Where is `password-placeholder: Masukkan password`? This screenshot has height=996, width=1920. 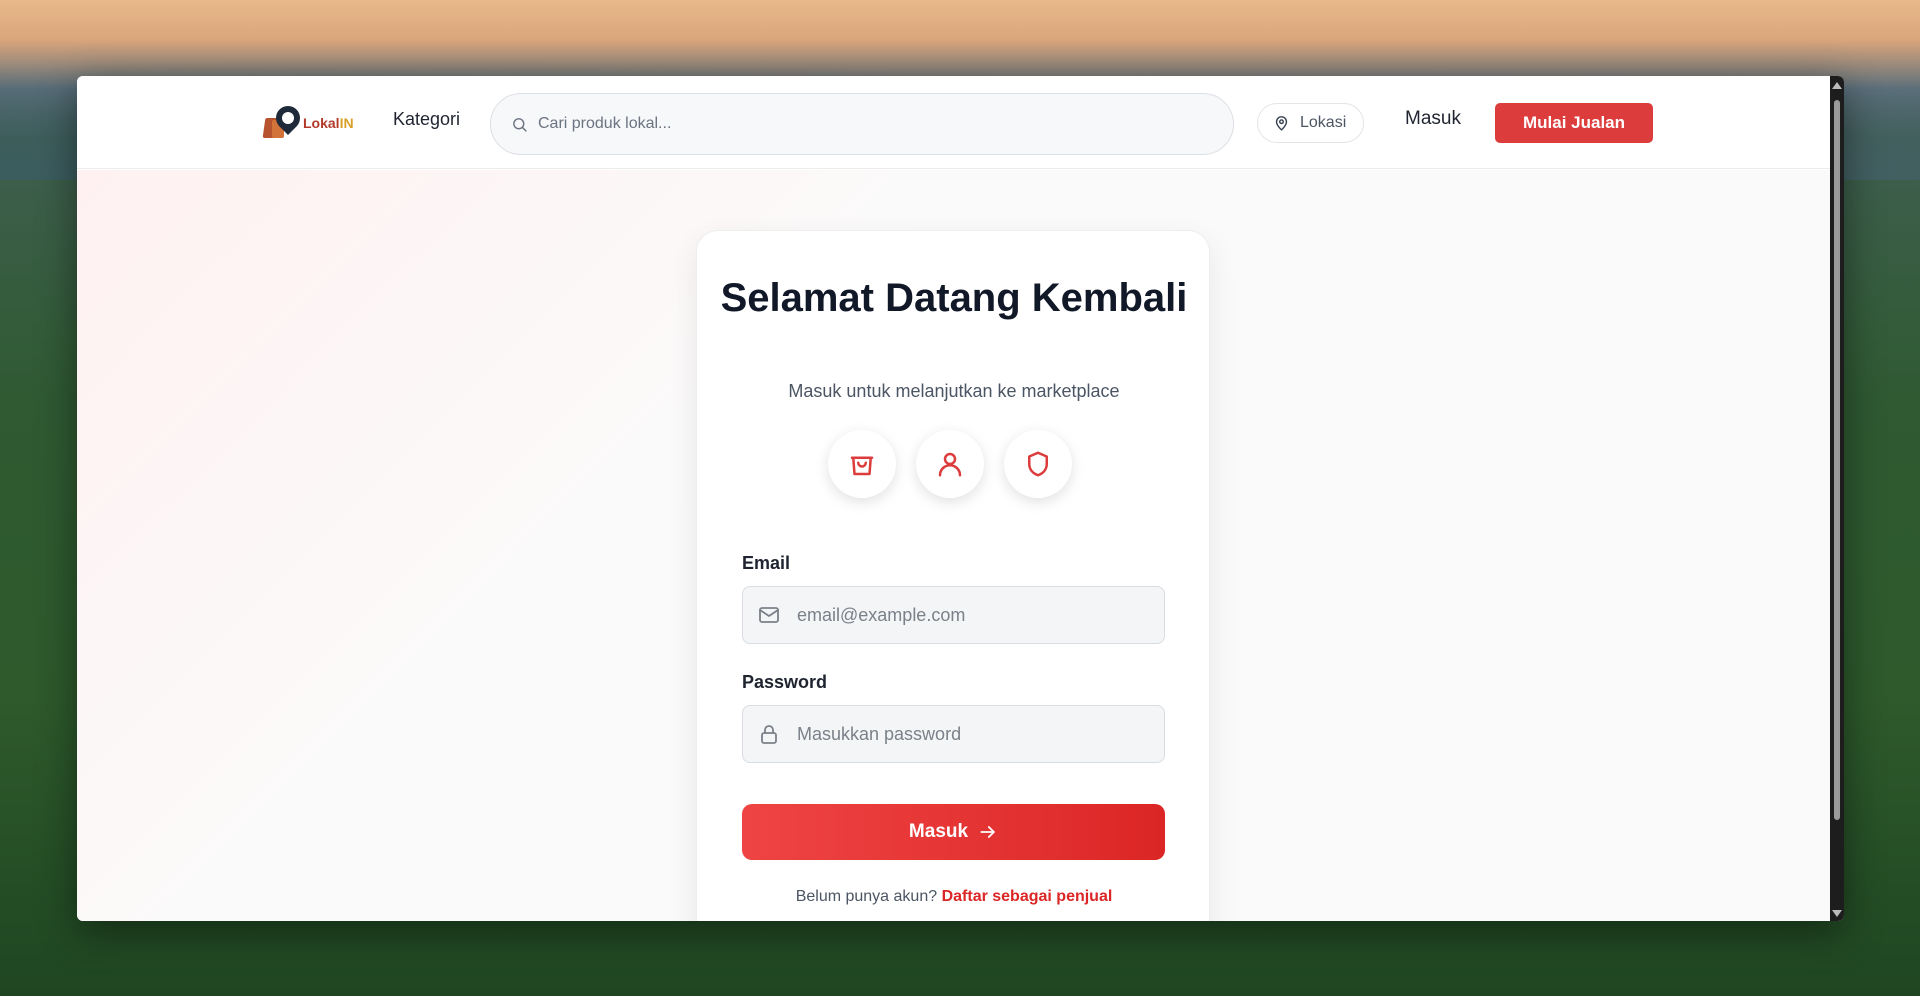
password-placeholder: Masukkan password is located at coordinates (879, 733).